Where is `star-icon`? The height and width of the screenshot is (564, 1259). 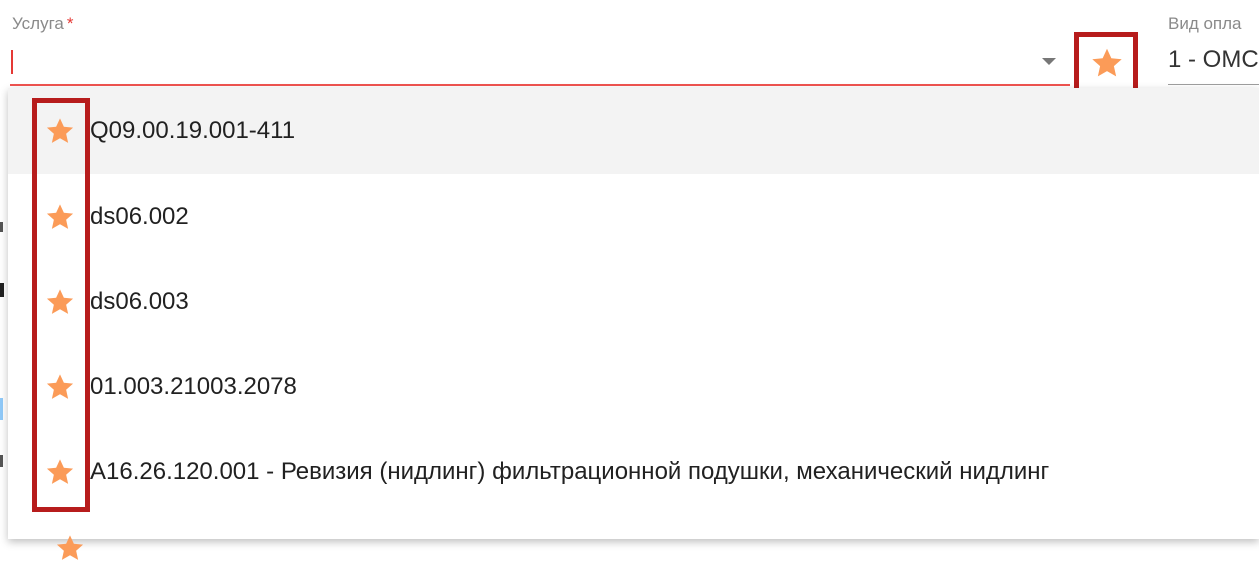
star-icon is located at coordinates (1107, 62).